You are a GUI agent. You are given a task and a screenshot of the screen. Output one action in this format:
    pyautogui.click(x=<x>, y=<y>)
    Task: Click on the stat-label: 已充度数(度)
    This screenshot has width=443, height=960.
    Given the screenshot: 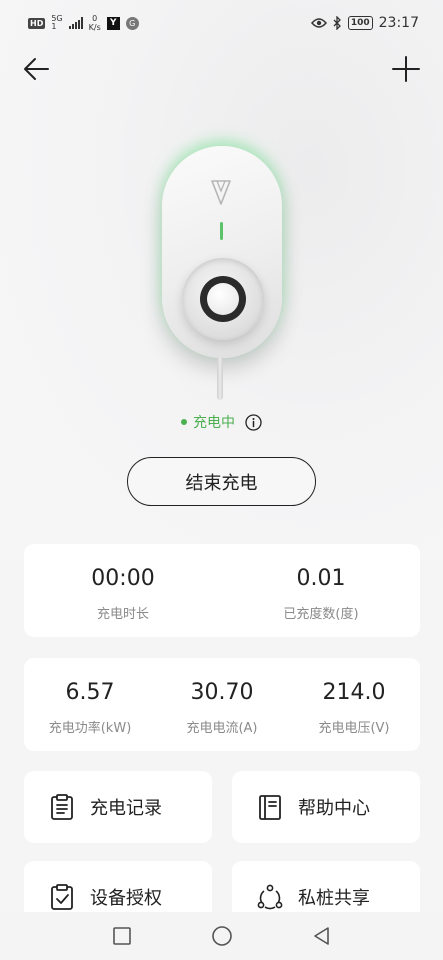 What is the action you would take?
    pyautogui.click(x=321, y=614)
    